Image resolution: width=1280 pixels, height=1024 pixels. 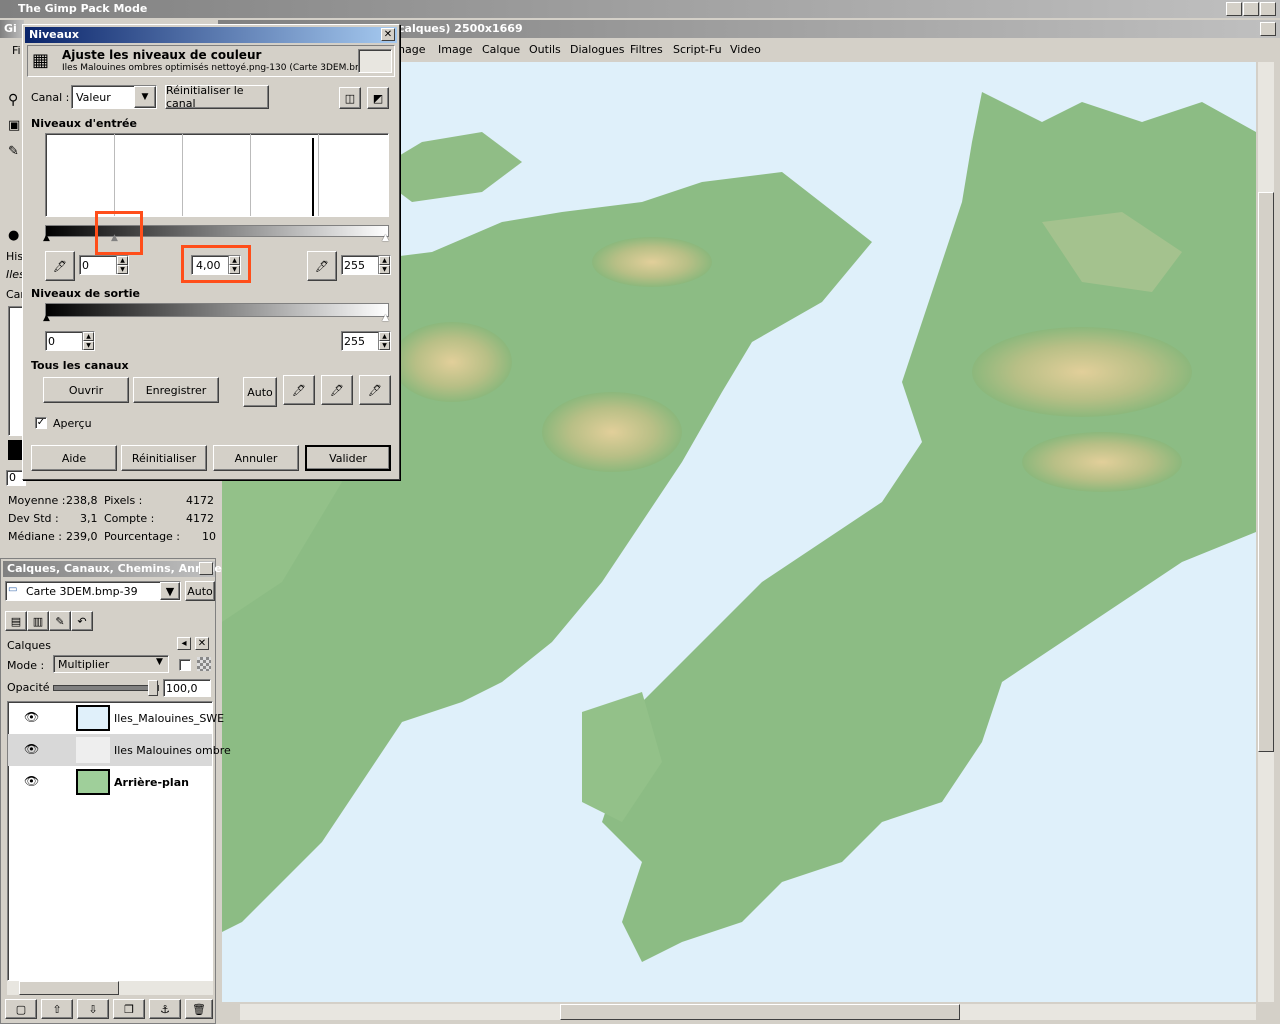 What do you see at coordinates (16, 50) in the screenshot?
I see `toolbox-menu-file: Fi` at bounding box center [16, 50].